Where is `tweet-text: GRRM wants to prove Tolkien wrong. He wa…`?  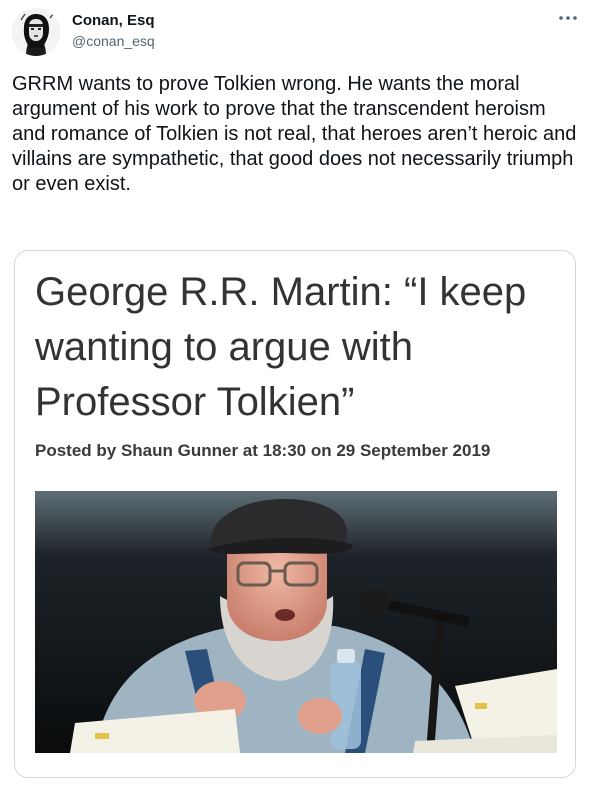
tweet-text: GRRM wants to prove Tolkien wrong. He wa… is located at coordinates (294, 134).